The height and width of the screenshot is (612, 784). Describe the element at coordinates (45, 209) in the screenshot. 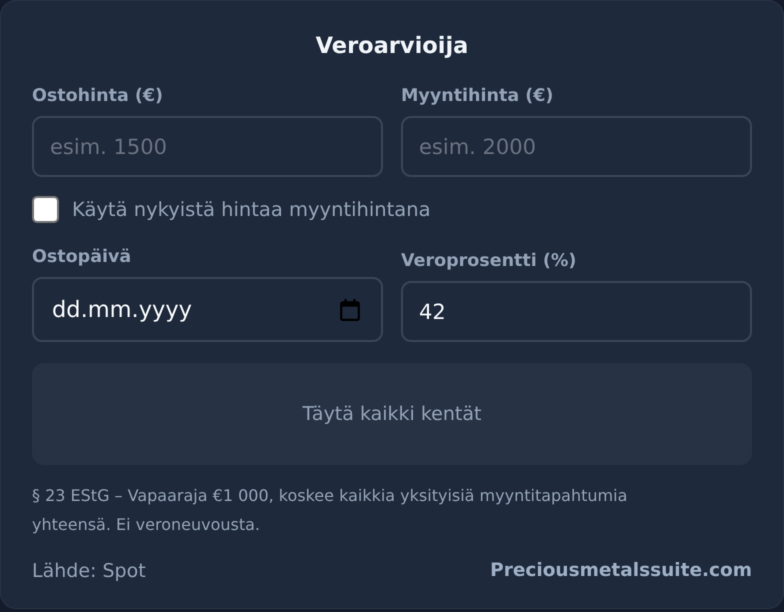

I see `checkbox` at that location.